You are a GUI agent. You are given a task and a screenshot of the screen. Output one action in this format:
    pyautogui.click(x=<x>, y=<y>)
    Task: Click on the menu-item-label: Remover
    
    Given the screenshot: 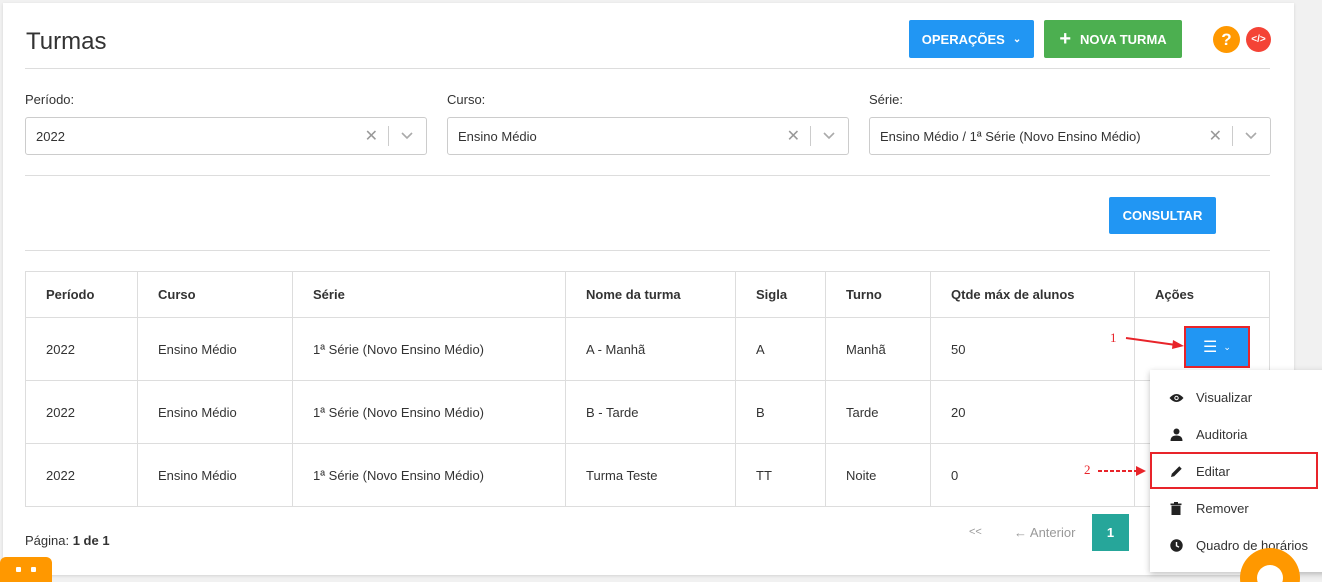 What is the action you would take?
    pyautogui.click(x=1222, y=508)
    